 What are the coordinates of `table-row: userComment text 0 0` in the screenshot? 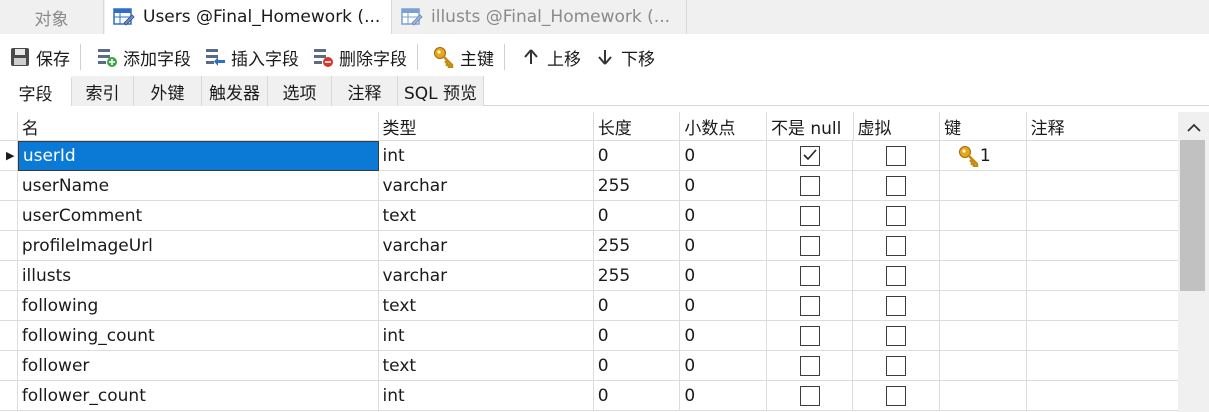 It's located at (589, 216).